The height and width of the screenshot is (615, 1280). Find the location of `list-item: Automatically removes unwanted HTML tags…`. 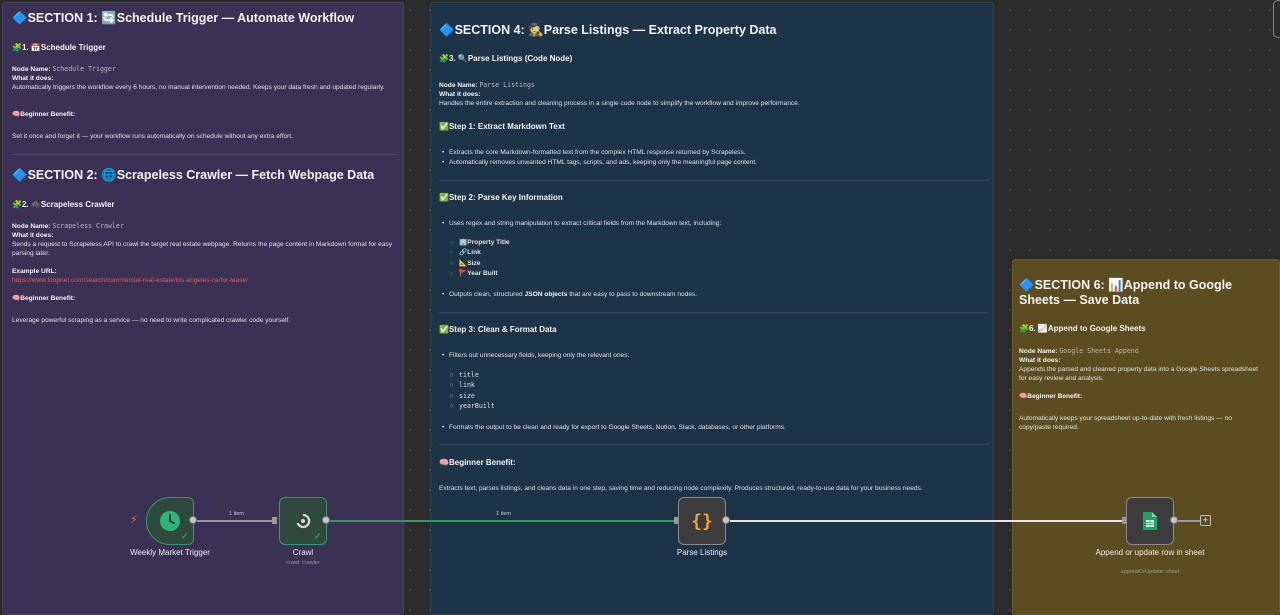

list-item: Automatically removes unwanted HTML tags… is located at coordinates (711, 163).